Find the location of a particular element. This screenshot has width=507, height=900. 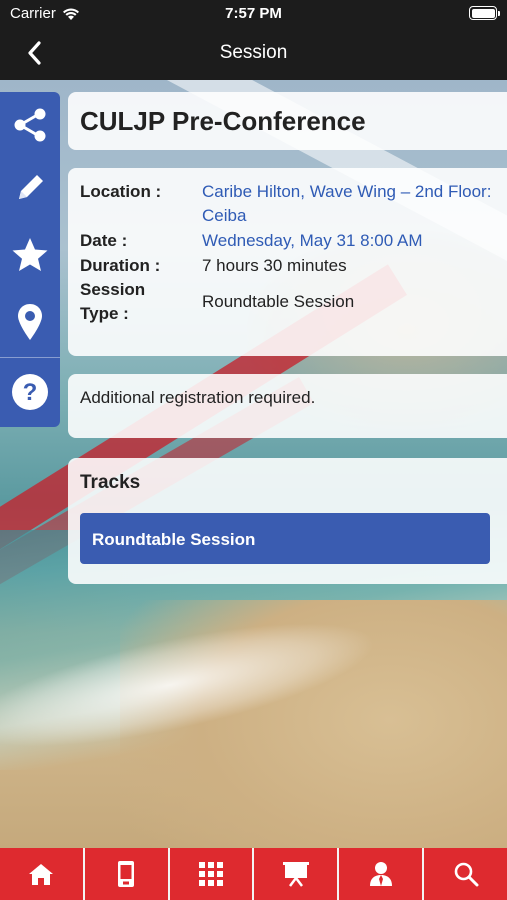

tab-home is located at coordinates (42, 874).